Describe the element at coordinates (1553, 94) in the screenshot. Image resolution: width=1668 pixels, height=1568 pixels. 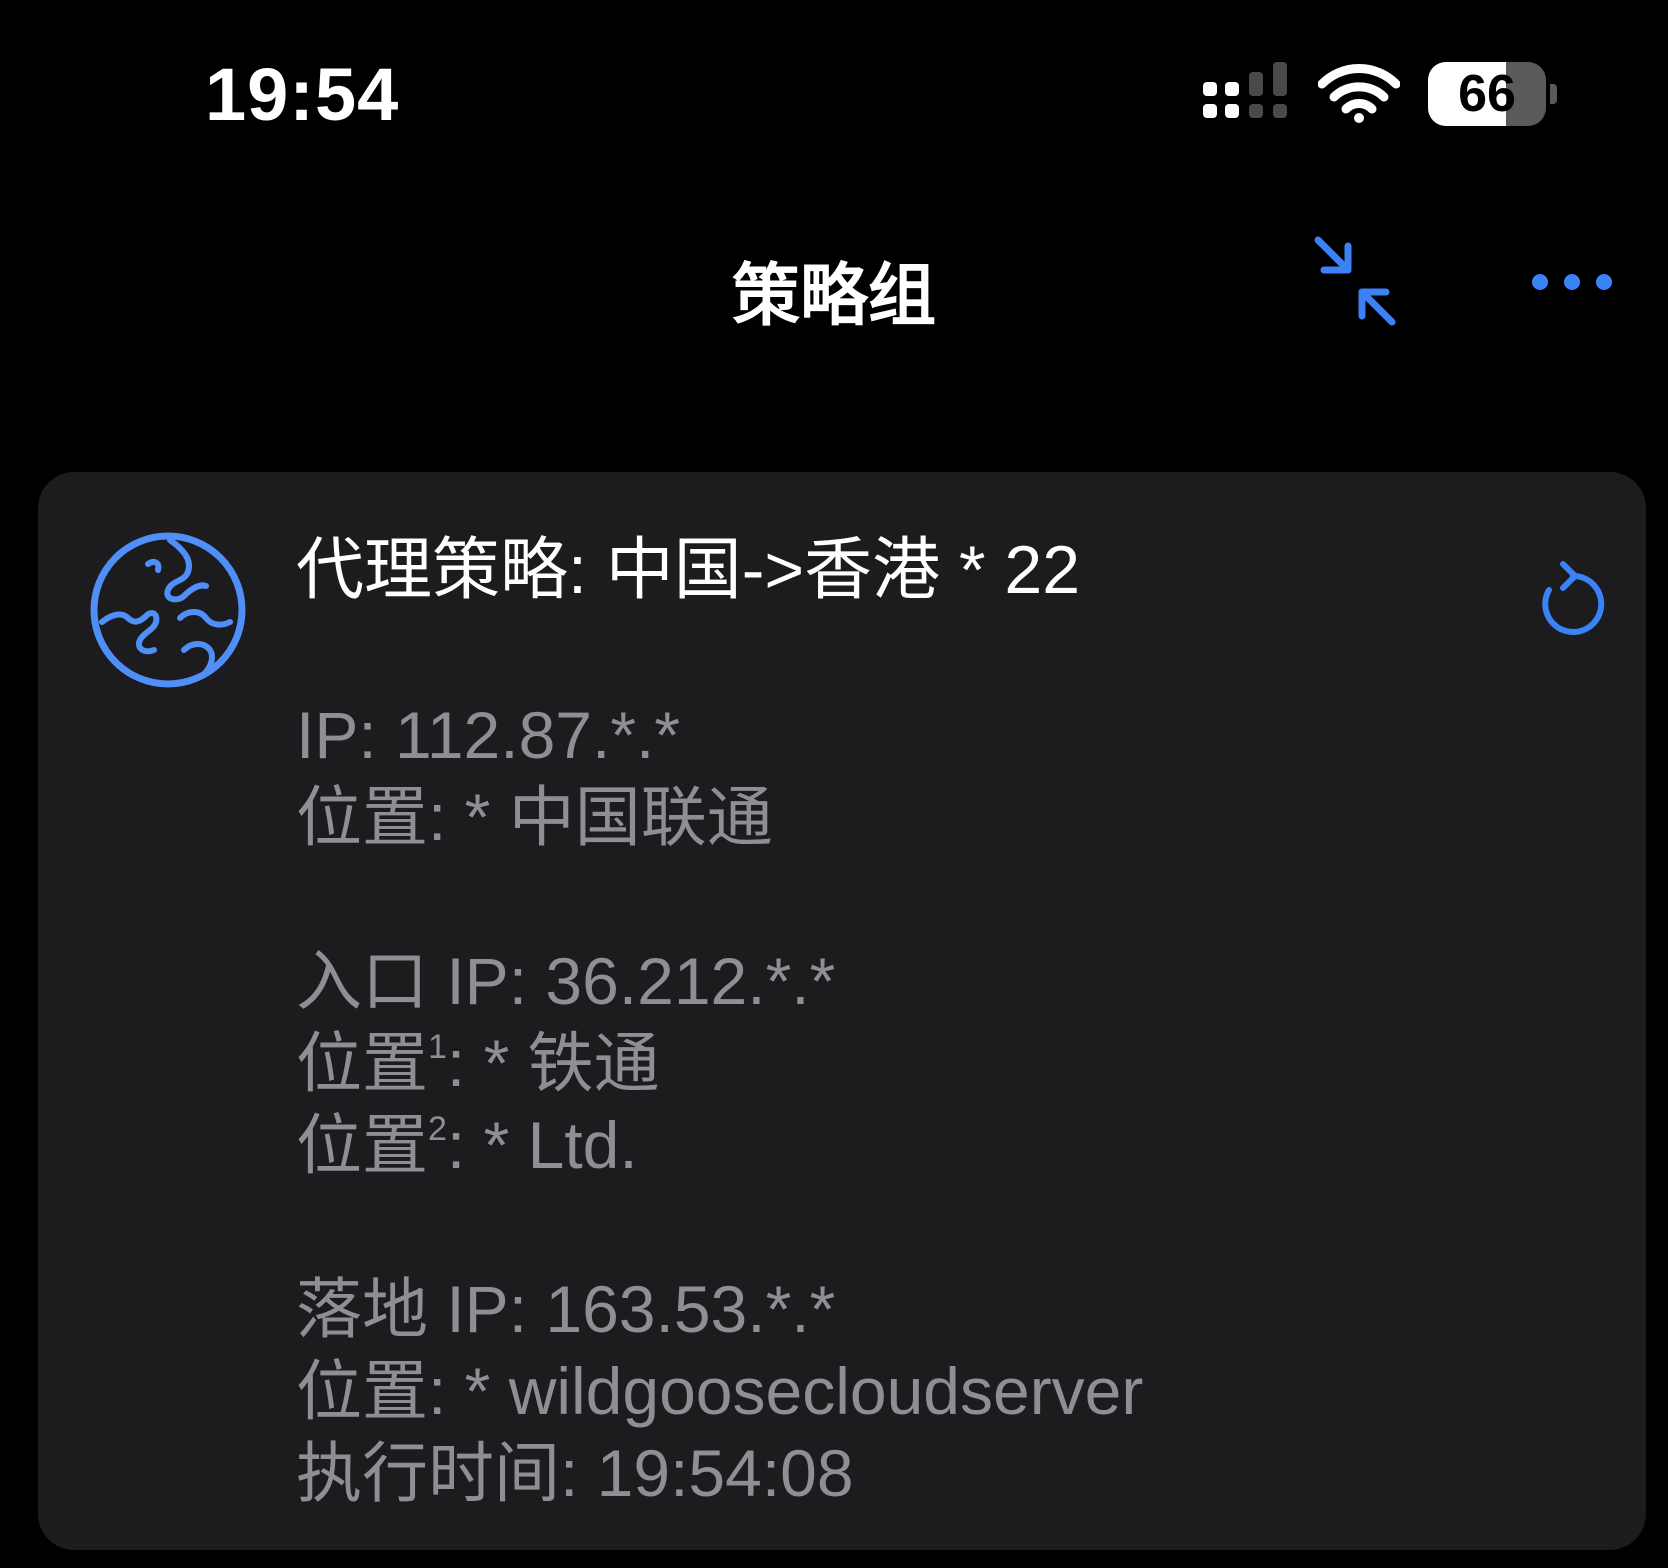
I see `battery-cap` at that location.